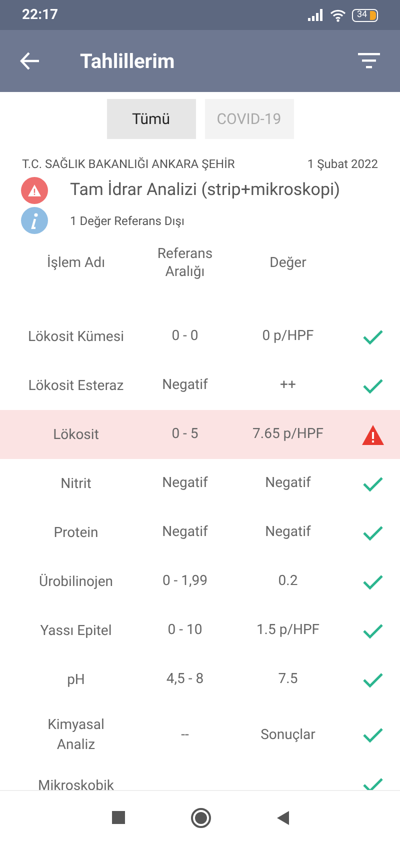 The width and height of the screenshot is (400, 844). I want to click on test-title: Tam İdrar Analizi (strip+mikroskopi), so click(205, 190).